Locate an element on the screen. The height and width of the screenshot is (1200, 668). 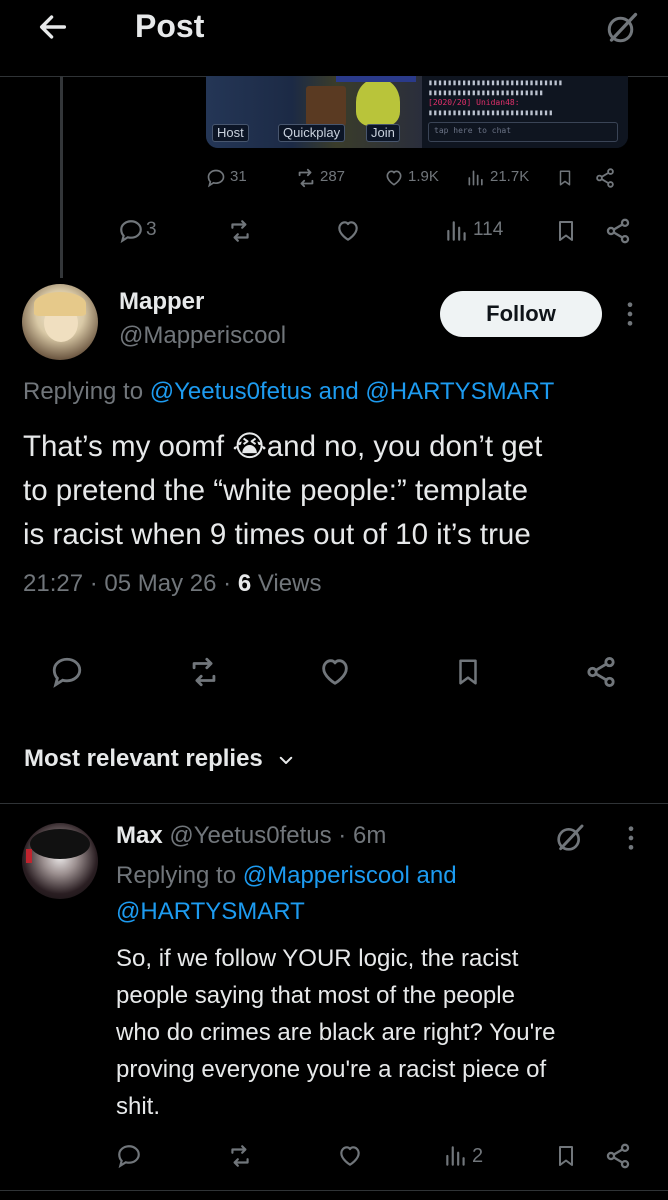
quote-reply-count: 31 is located at coordinates (238, 176).